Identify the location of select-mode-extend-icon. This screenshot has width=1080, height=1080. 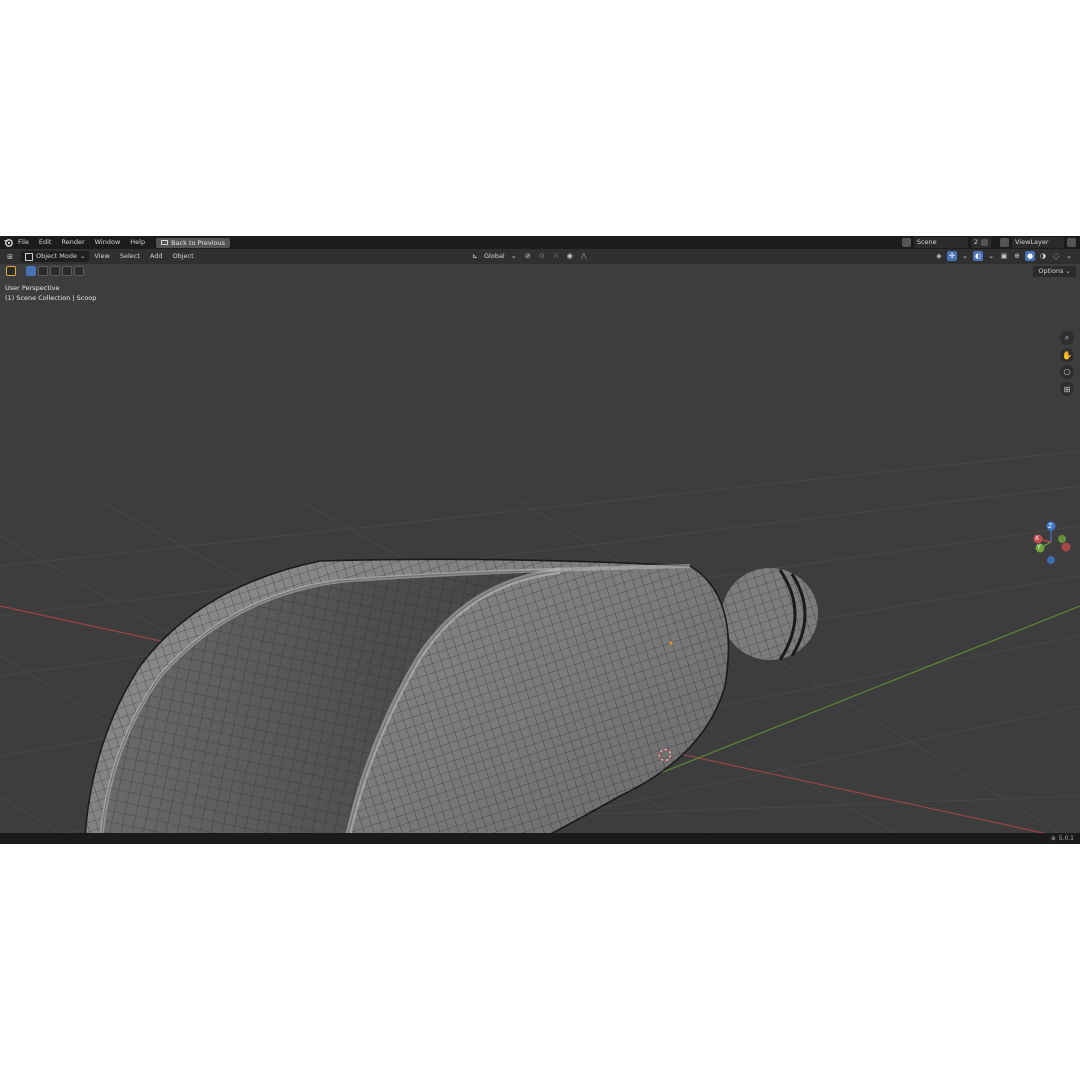
(43, 271).